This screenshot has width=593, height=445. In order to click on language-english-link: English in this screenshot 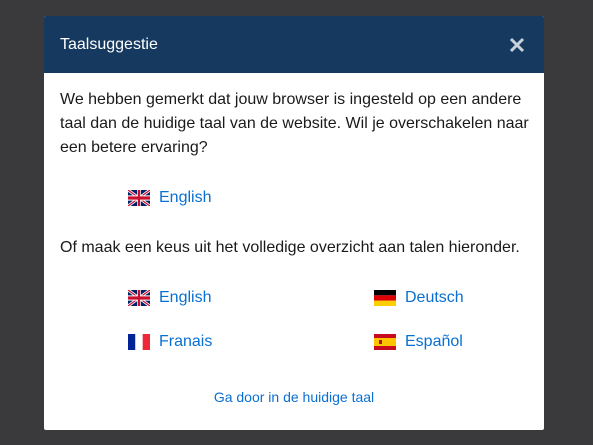, I will do `click(169, 298)`.